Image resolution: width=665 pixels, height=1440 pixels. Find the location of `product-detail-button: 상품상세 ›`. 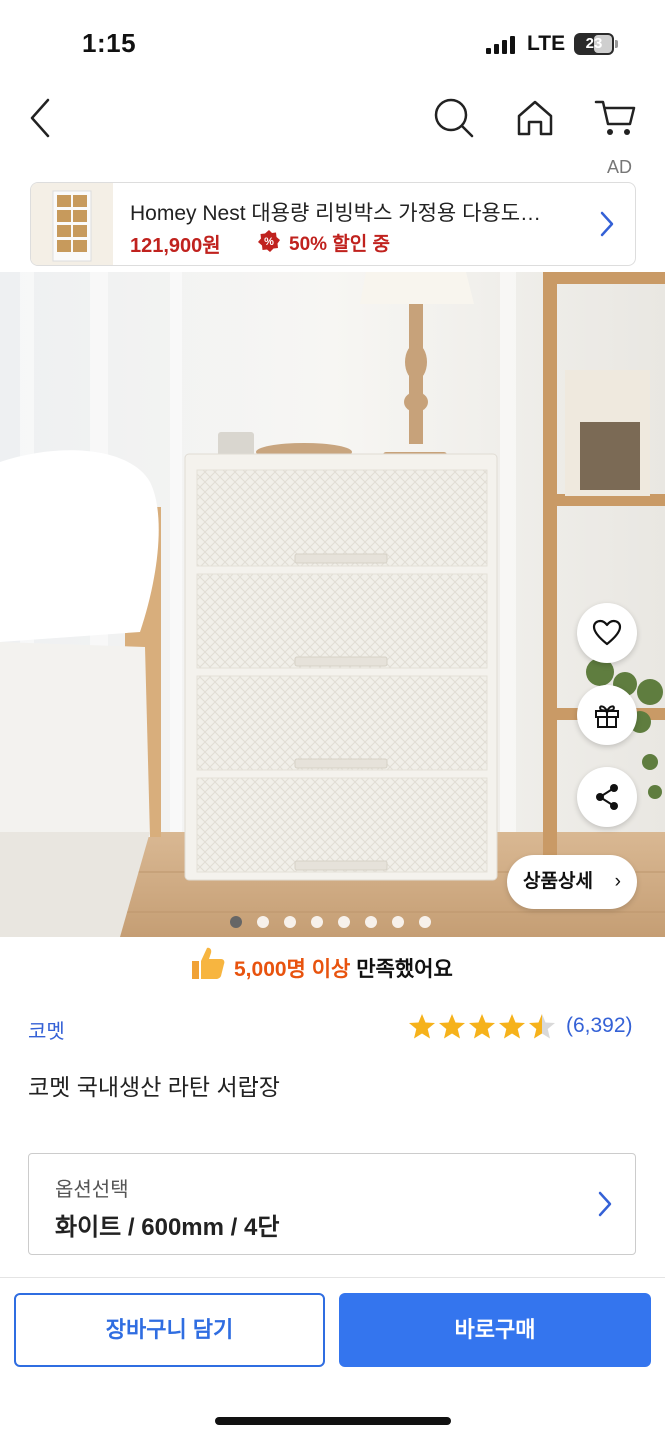

product-detail-button: 상품상세 › is located at coordinates (572, 882).